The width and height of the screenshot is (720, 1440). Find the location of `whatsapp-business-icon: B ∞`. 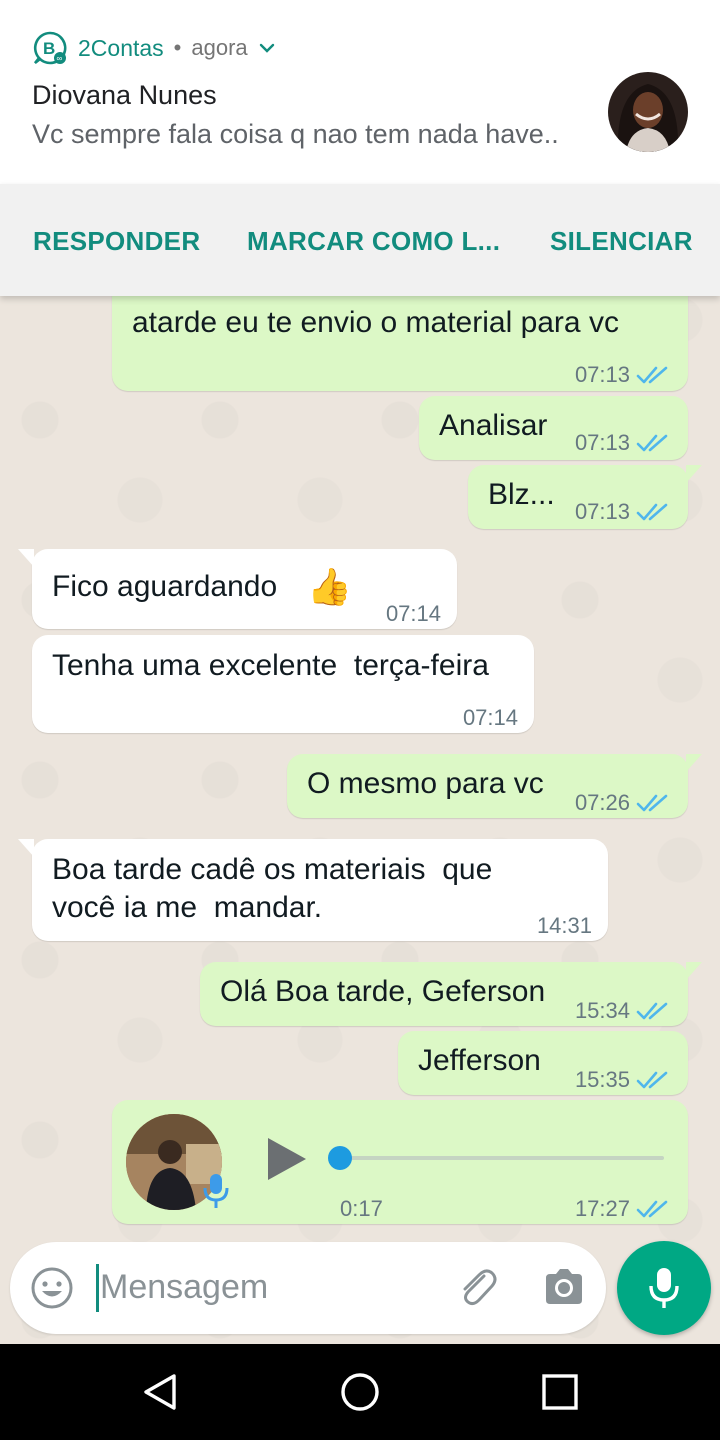

whatsapp-business-icon: B ∞ is located at coordinates (50, 48).